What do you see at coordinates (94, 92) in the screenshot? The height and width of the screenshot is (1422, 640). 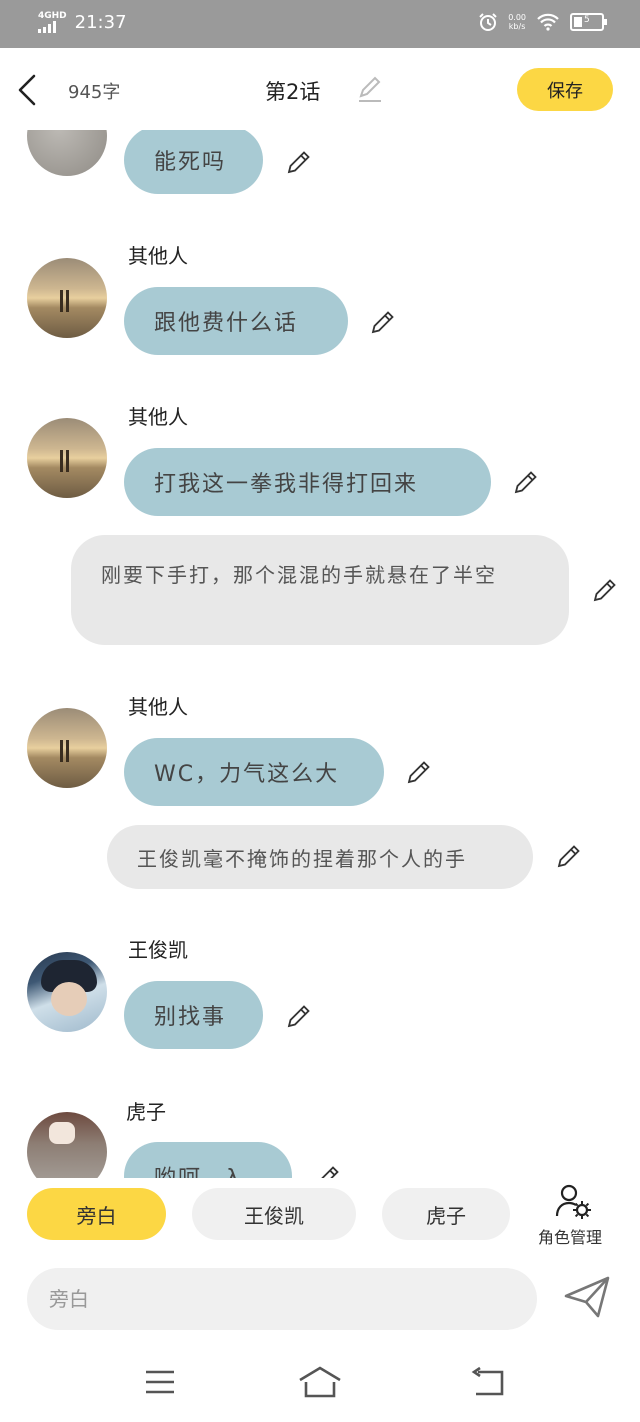 I see `word-count: 945字` at bounding box center [94, 92].